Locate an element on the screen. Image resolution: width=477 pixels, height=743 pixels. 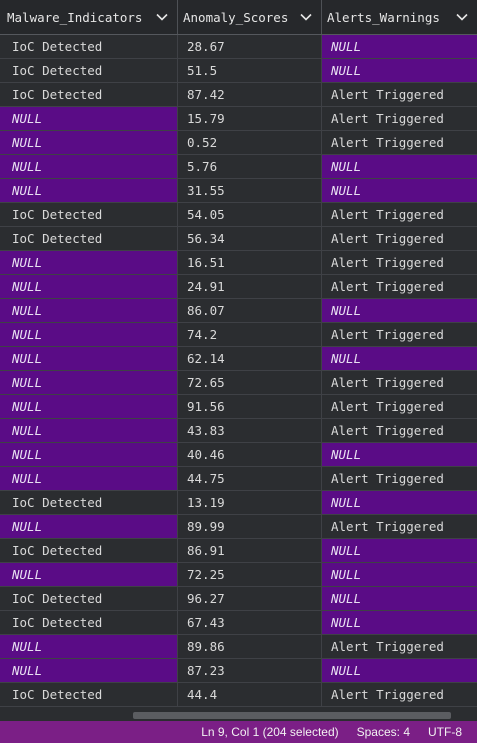
table-row: IoC Detected 87.42 Alert Triggered is located at coordinates (238, 95).